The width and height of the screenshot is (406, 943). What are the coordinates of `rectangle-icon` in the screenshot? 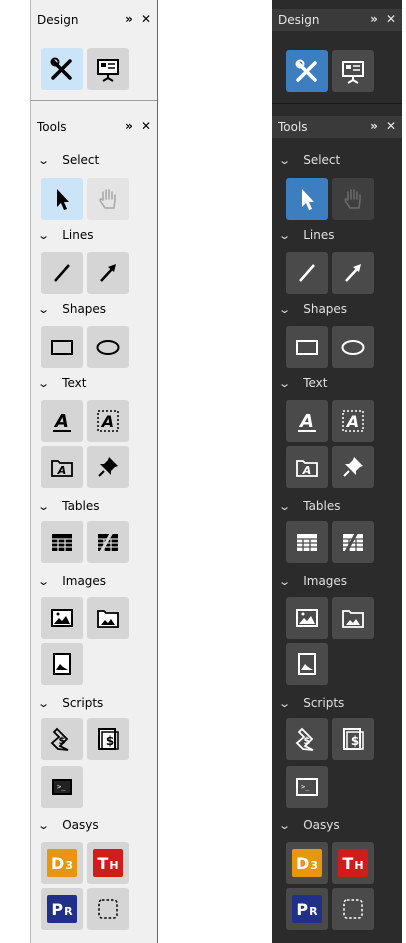 It's located at (307, 347).